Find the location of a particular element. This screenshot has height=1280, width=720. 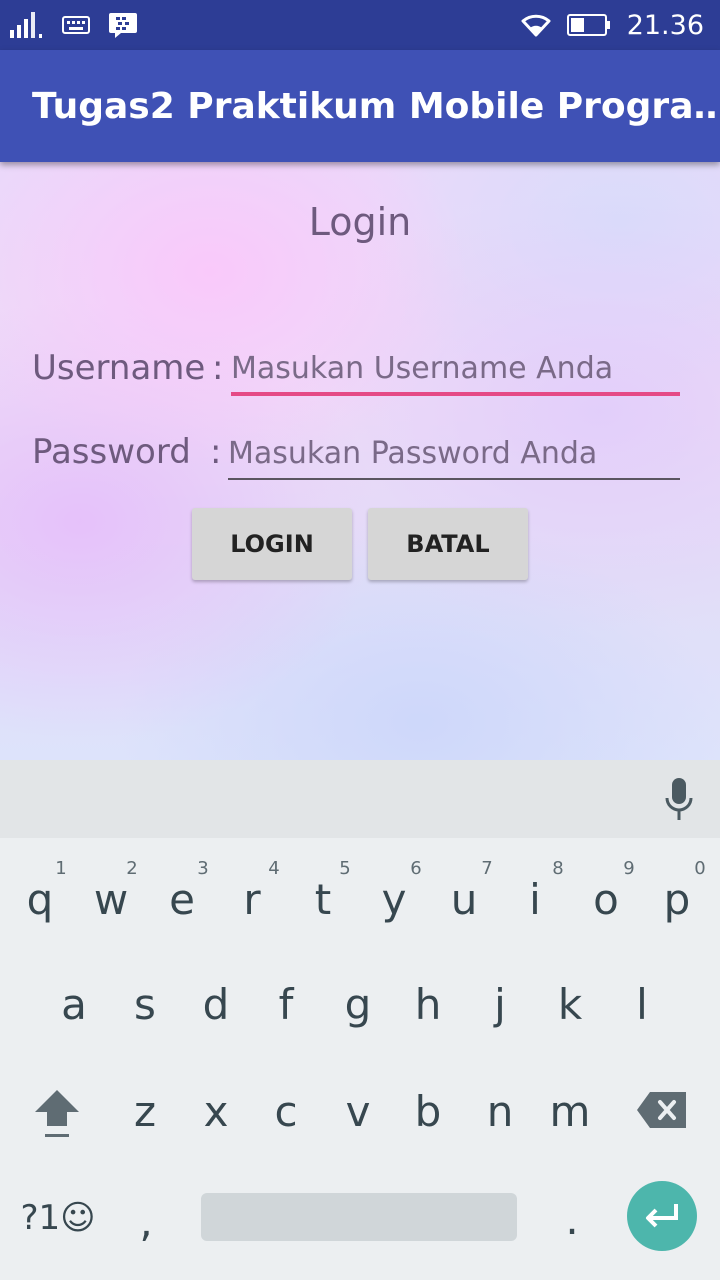

key-n: n is located at coordinates (500, 1112).